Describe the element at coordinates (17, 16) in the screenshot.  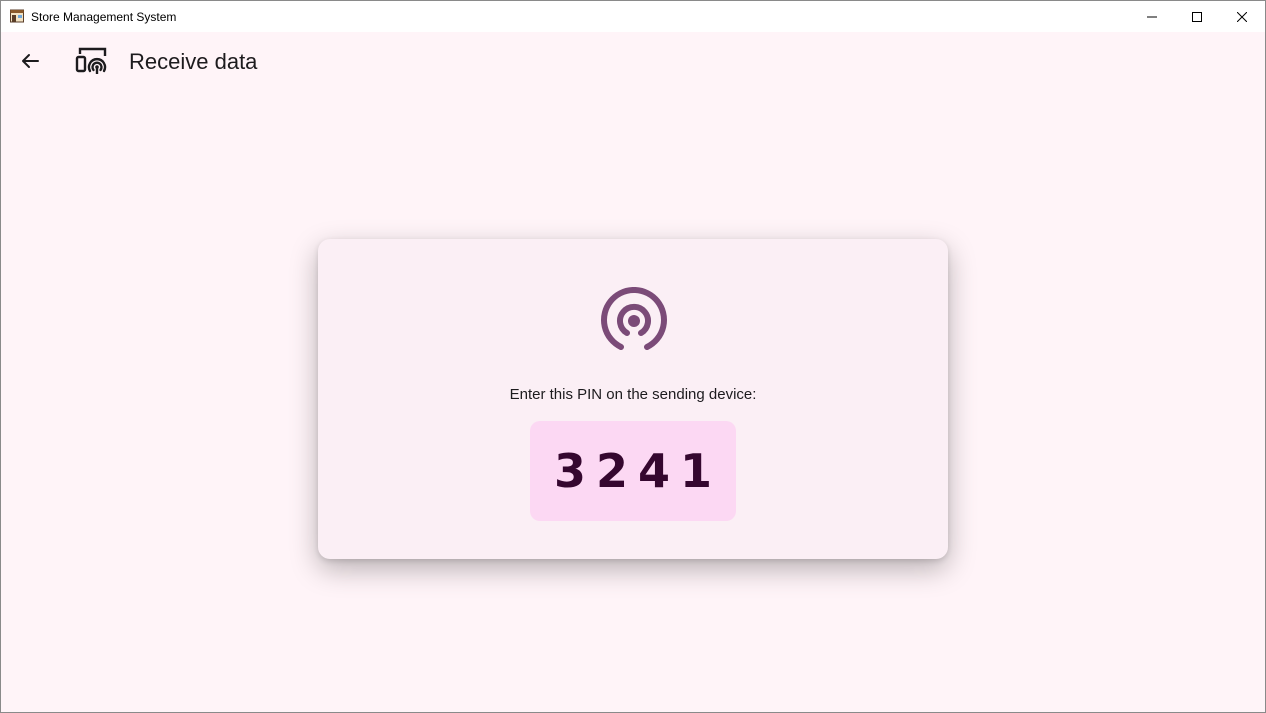
I see `store-app-icon` at that location.